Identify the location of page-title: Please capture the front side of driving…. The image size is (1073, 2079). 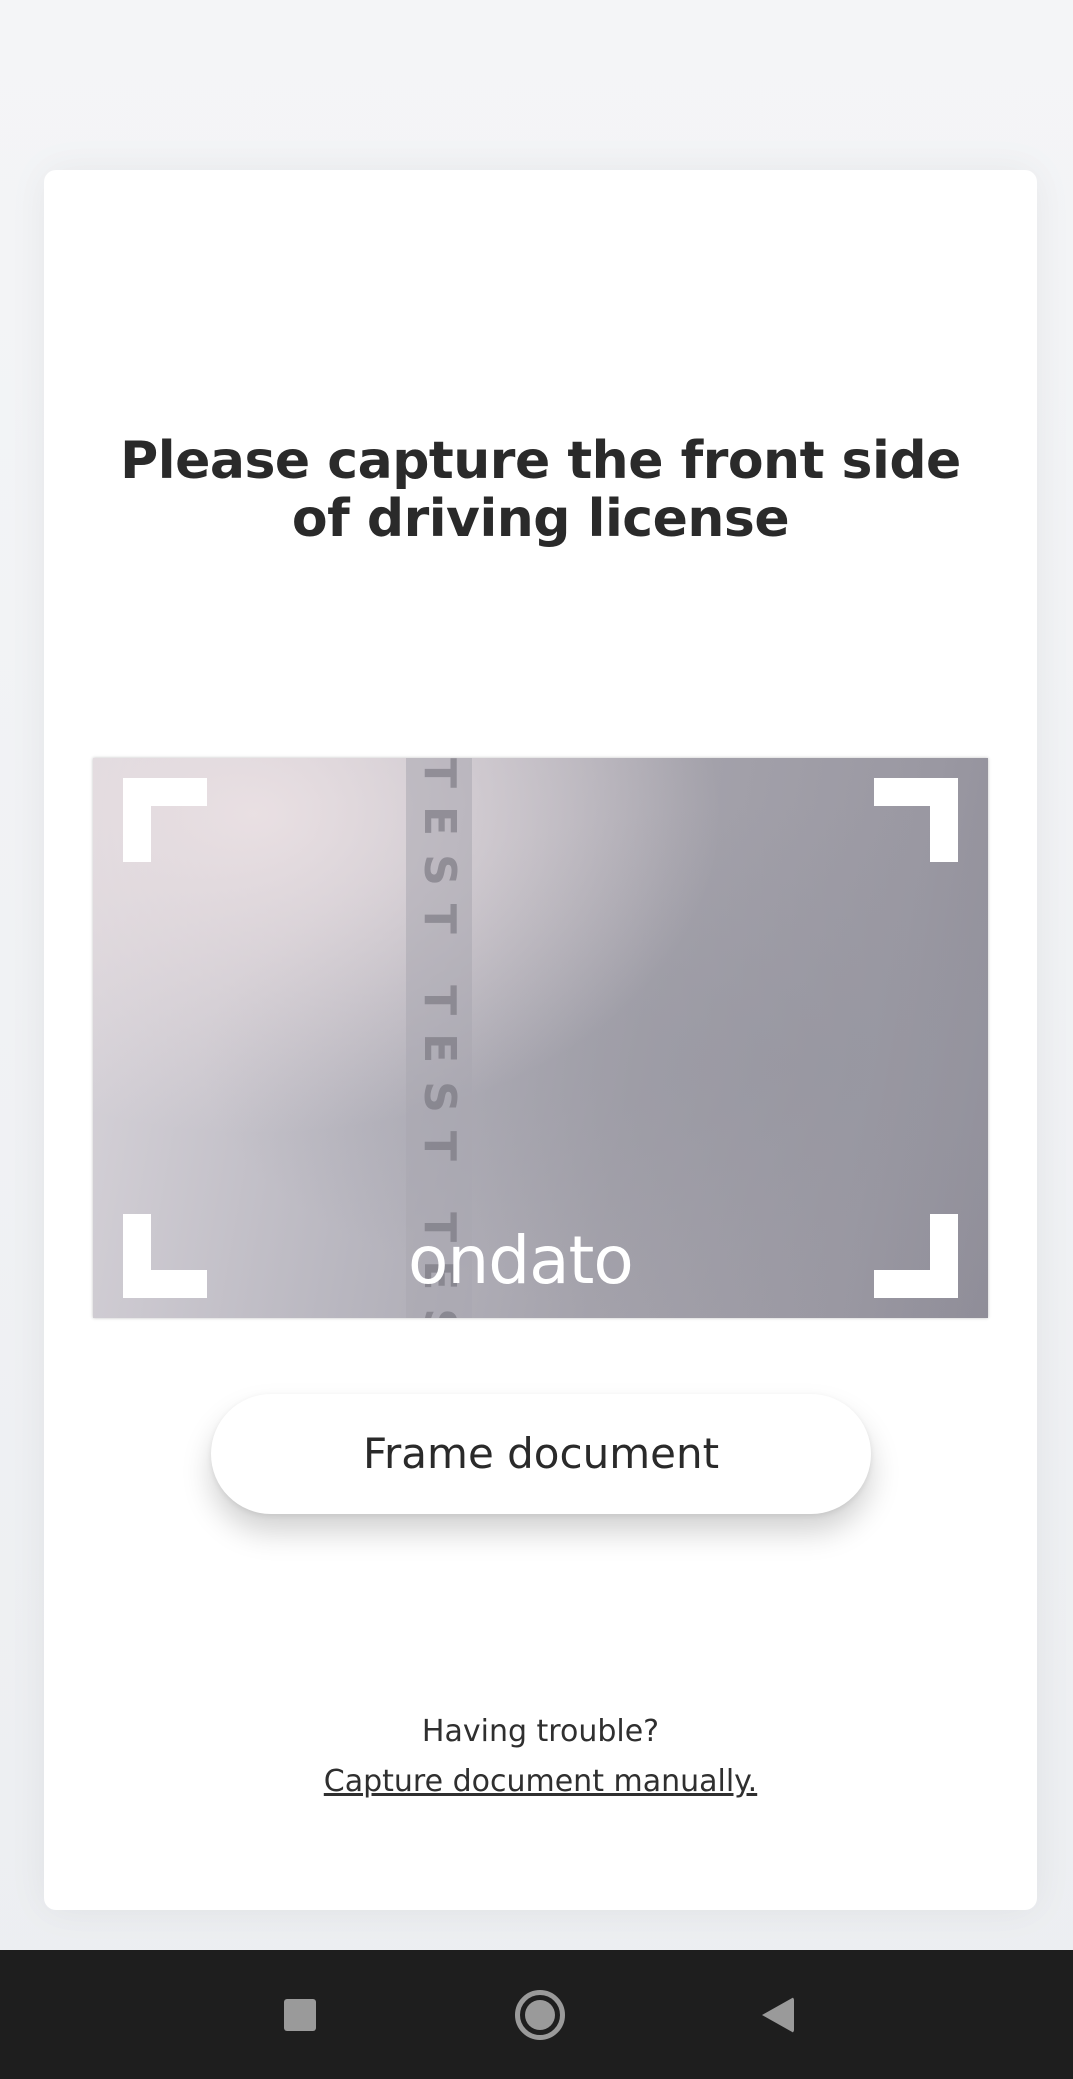
(540, 490).